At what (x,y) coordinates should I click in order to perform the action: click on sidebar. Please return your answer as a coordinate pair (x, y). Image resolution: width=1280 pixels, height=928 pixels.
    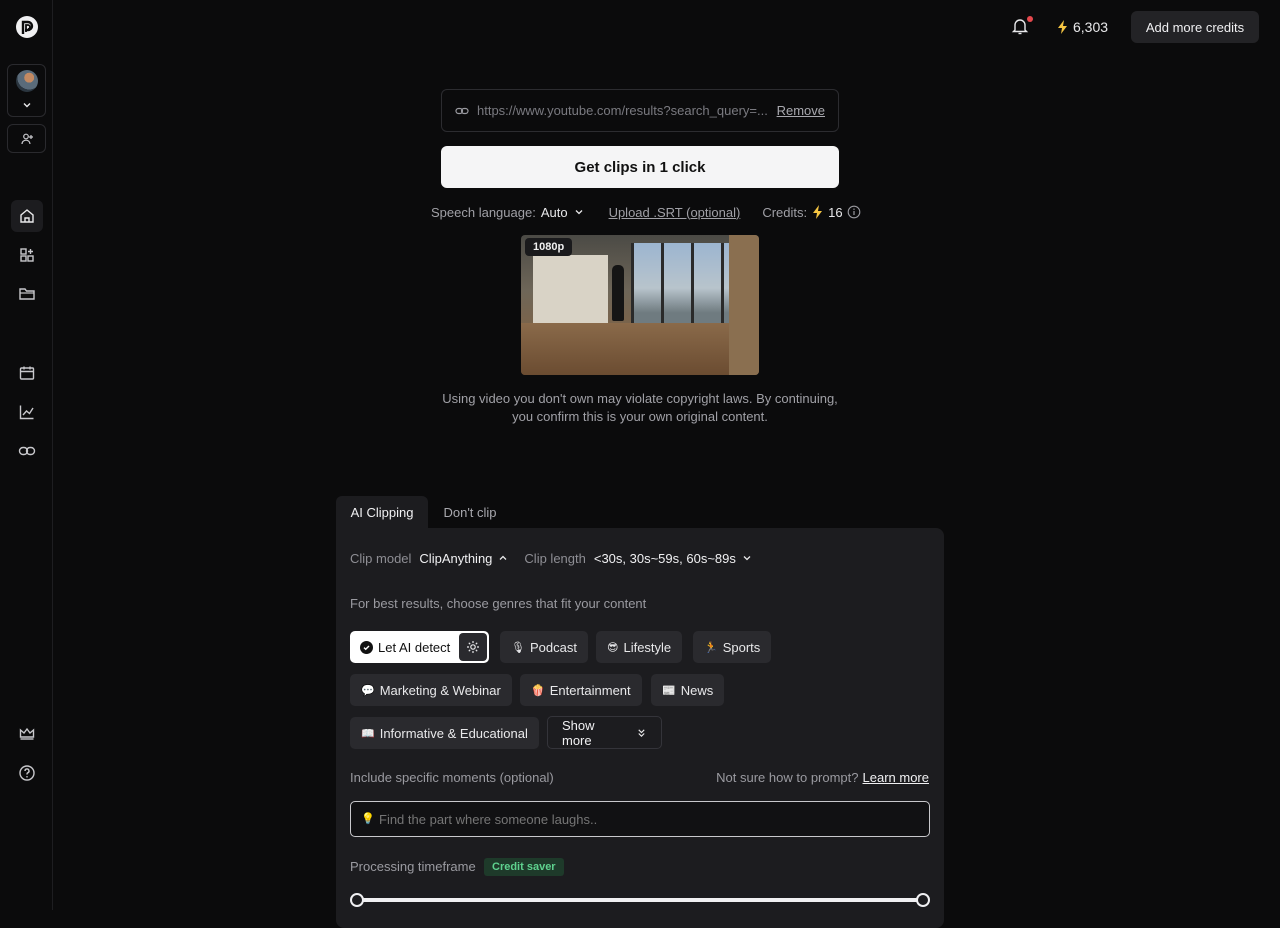
    Looking at the image, I should click on (26, 455).